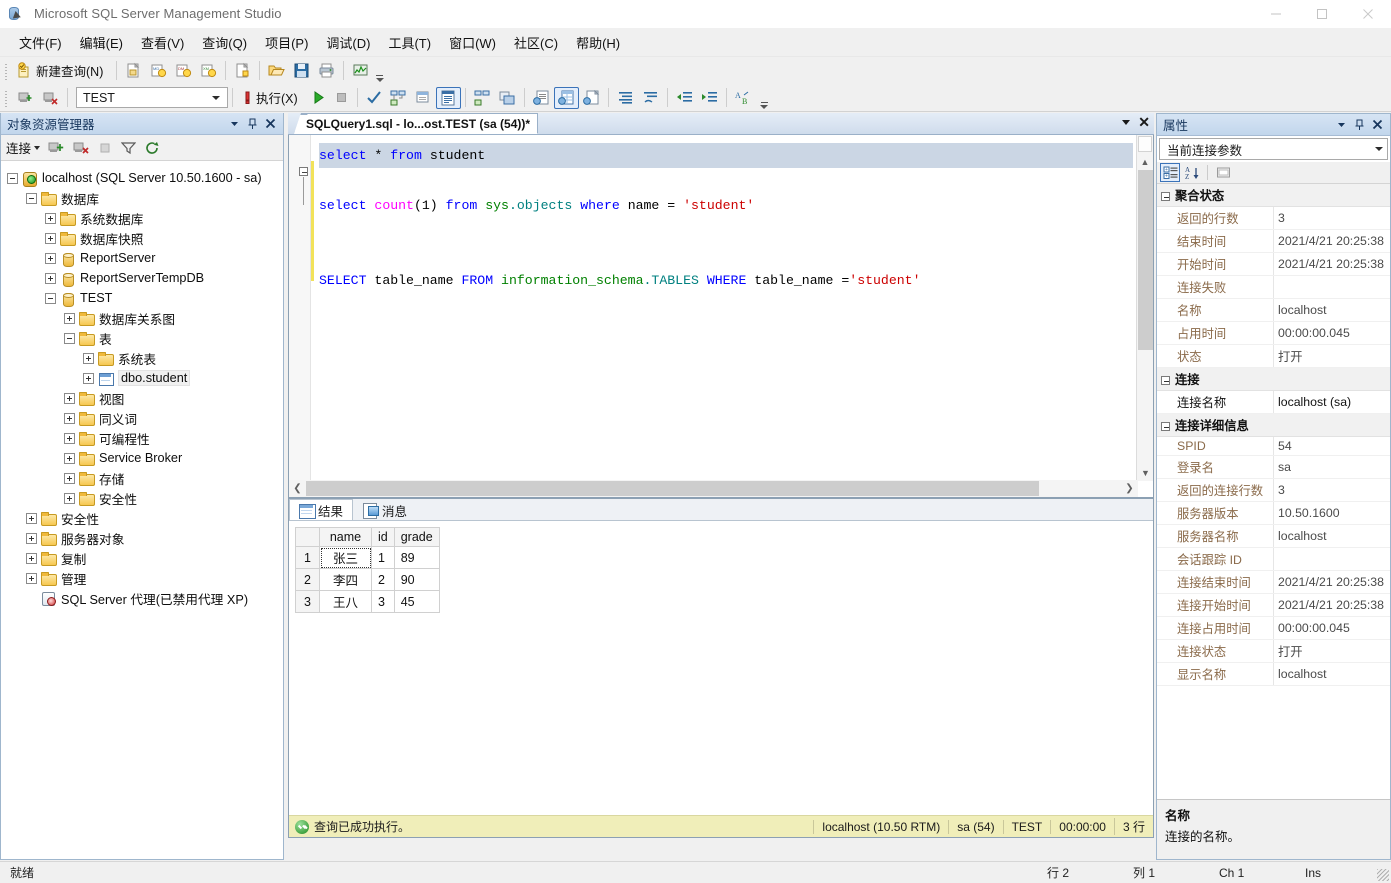 Image resolution: width=1391 pixels, height=883 pixels. Describe the element at coordinates (416, 123) in the screenshot. I see `editor-tab-sqlquery1: SQLQuery1.sql - lo...ost.TEST (sa (54))*` at that location.